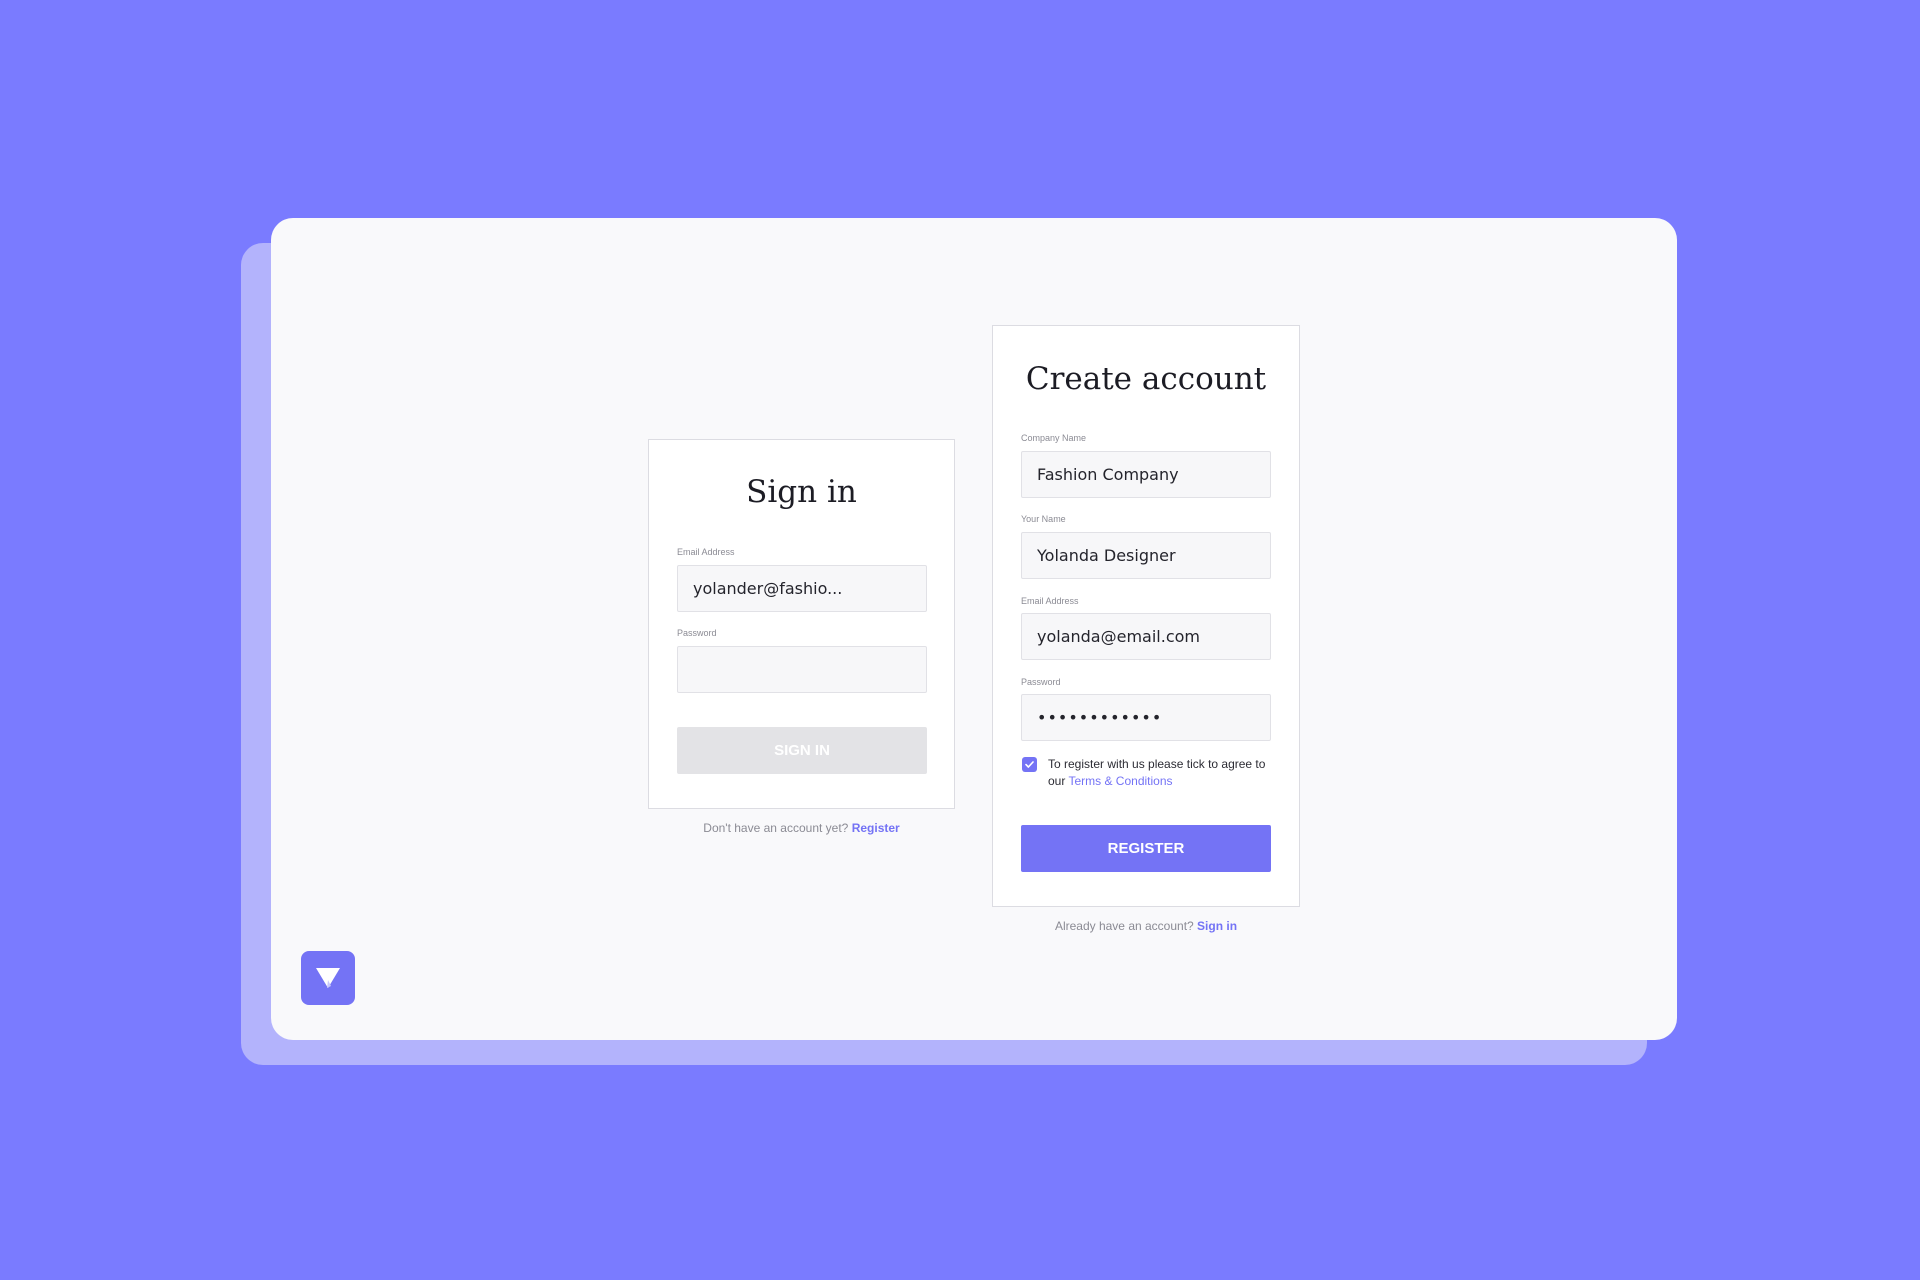 The width and height of the screenshot is (1920, 1280). Describe the element at coordinates (802, 750) in the screenshot. I see `signin-button: SIGN IN` at that location.